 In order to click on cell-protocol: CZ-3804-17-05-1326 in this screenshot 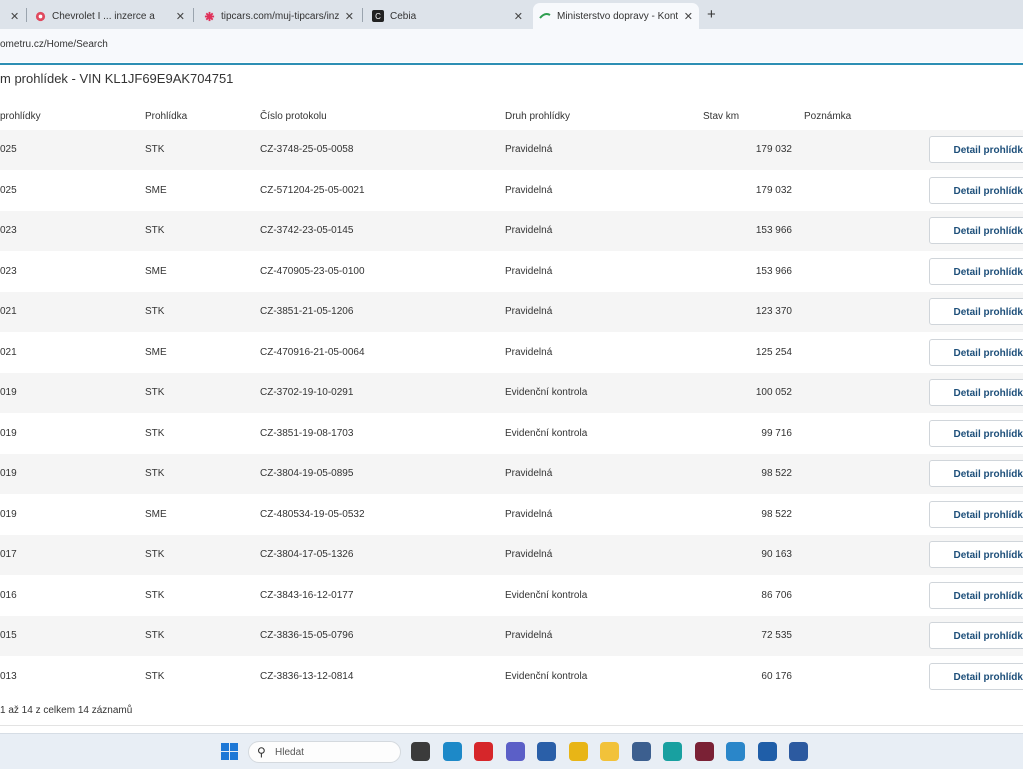, I will do `click(307, 554)`.